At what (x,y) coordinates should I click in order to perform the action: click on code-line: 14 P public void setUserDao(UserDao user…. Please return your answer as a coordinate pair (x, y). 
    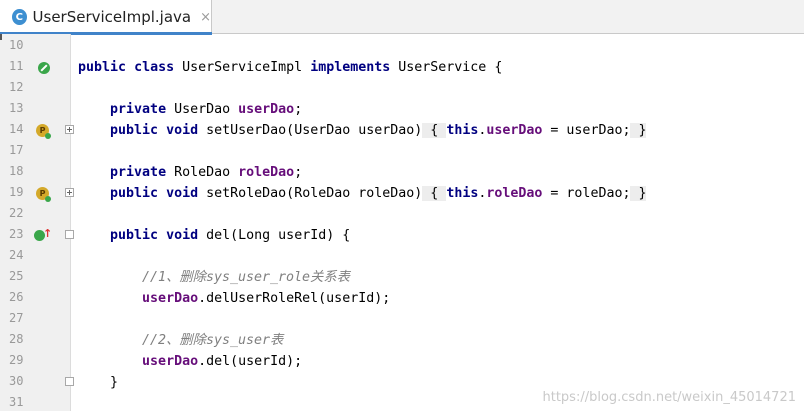
    Looking at the image, I should click on (402, 130).